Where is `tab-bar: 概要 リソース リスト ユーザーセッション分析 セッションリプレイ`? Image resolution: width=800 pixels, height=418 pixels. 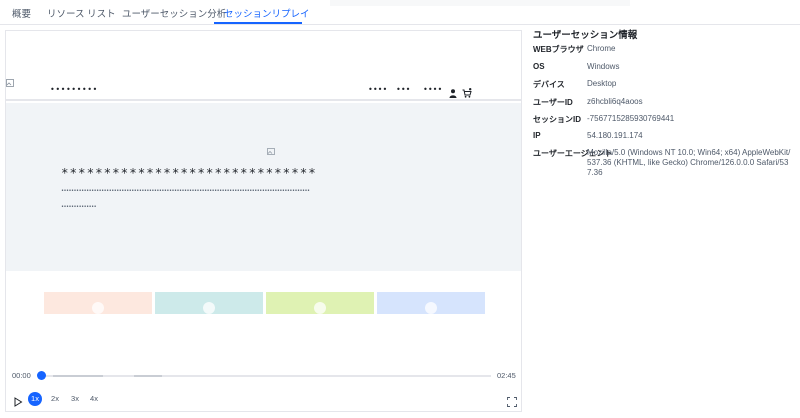 tab-bar: 概要 リソース リスト ユーザーセッション分析 セッションリプレイ is located at coordinates (400, 12).